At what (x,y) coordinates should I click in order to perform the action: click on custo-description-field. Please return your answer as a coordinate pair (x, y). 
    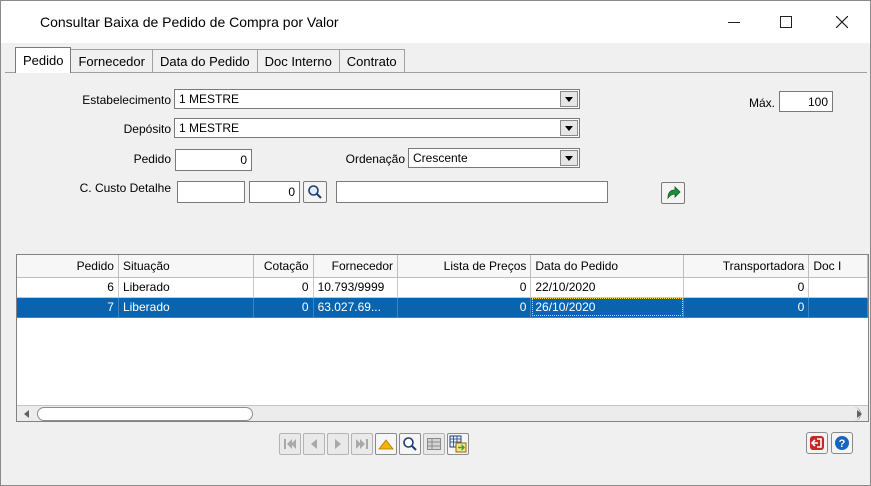
    Looking at the image, I should click on (472, 192).